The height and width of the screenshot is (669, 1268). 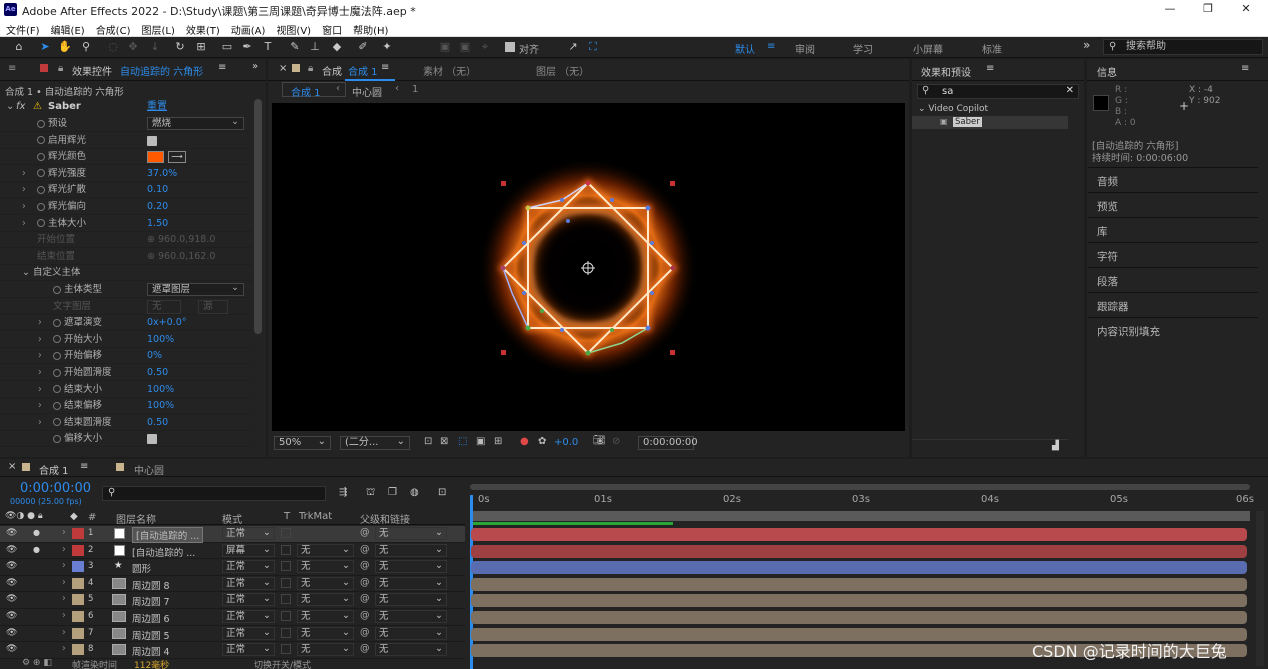 I want to click on property-row-preset: 预设 燃烧, so click(x=126, y=124).